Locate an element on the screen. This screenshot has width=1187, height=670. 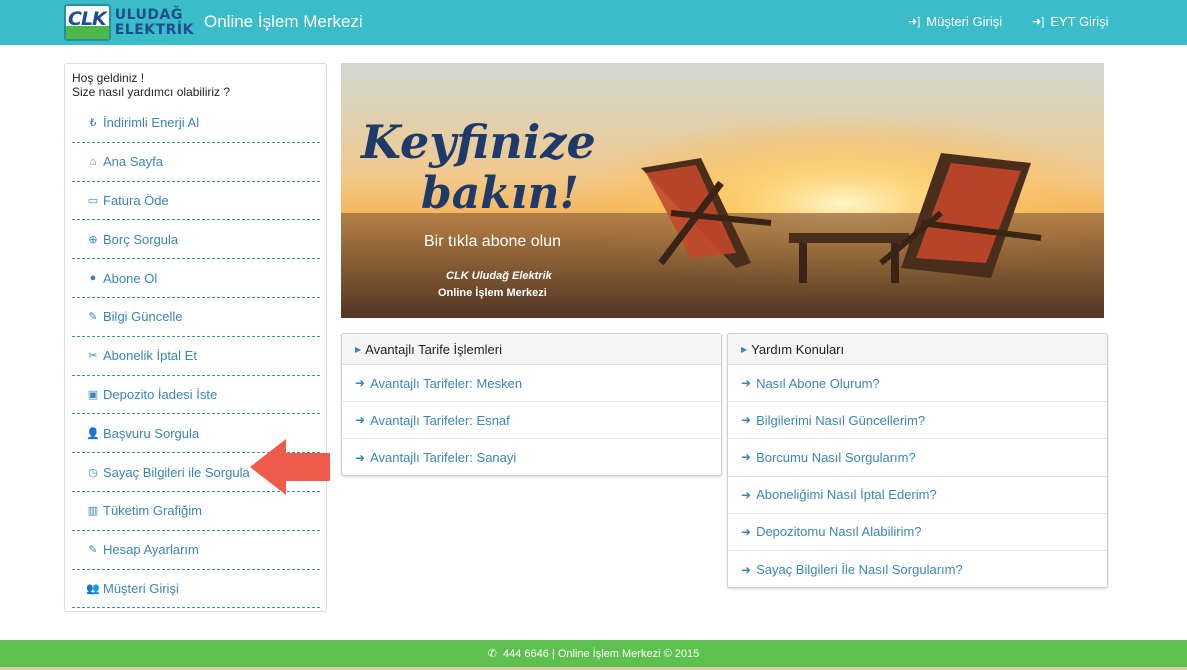
banner-headline-2: bakın! is located at coordinates (500, 193).